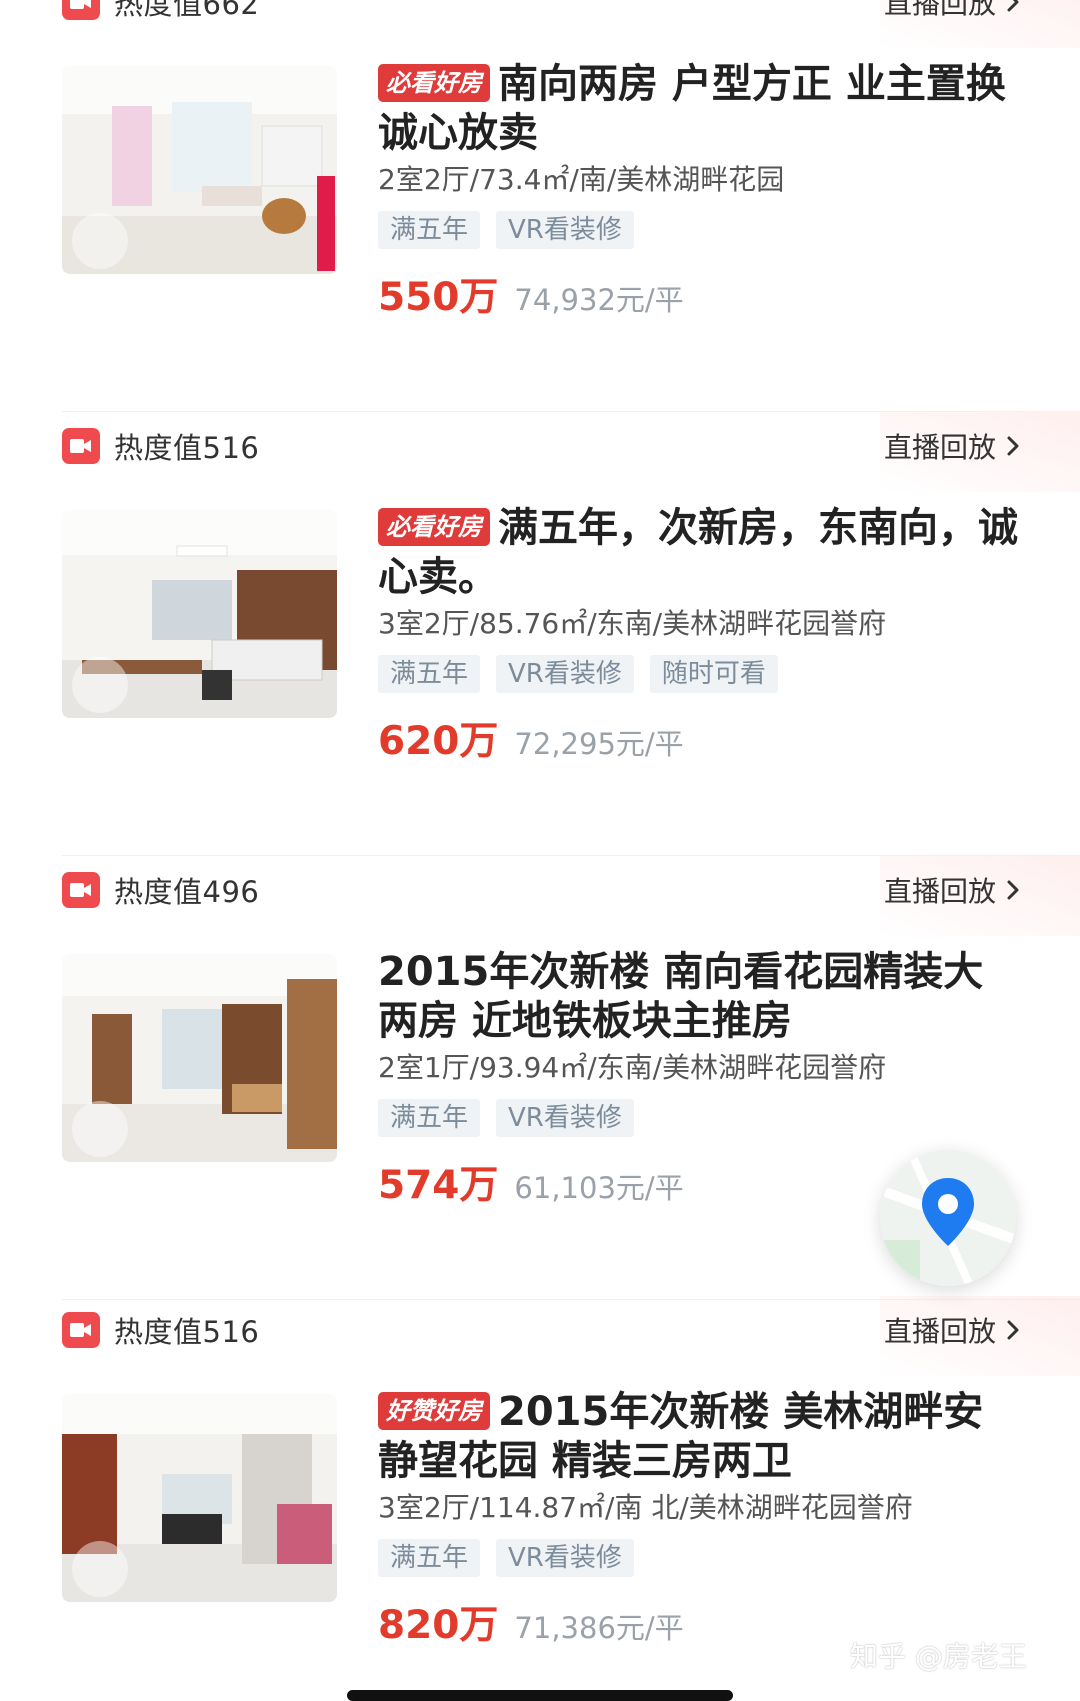 This screenshot has width=1080, height=1701. I want to click on watermark: 知乎 @房老王, so click(938, 1656).